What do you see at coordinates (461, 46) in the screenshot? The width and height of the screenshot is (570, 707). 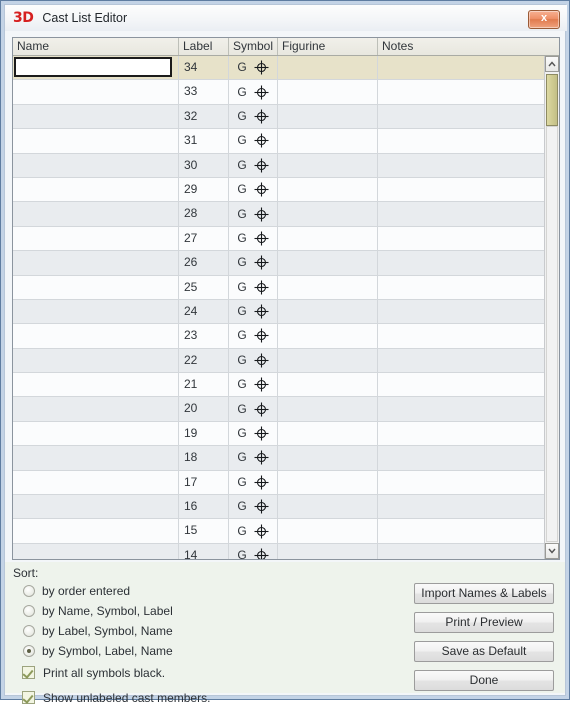 I see `column-header-notes: Notes` at bounding box center [461, 46].